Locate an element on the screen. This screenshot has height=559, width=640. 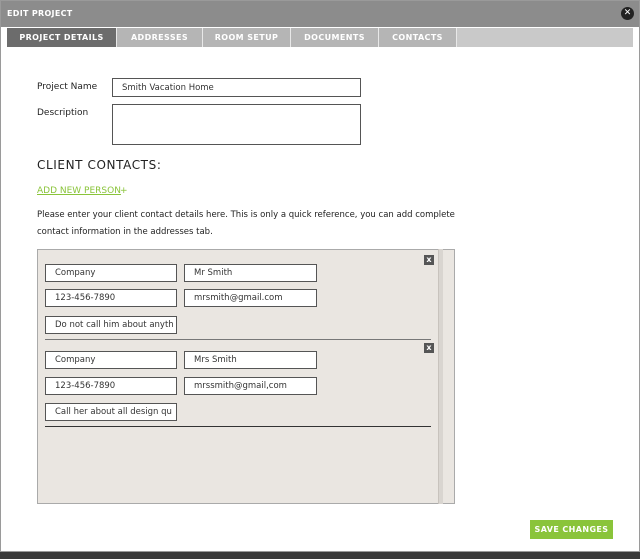
save-changes-button: SAVE CHANGES is located at coordinates (571, 529).